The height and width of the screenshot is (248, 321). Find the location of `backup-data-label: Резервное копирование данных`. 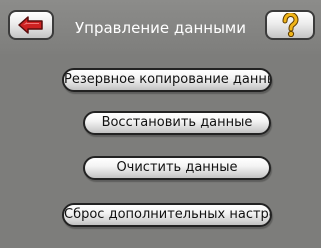

backup-data-label: Резервное копирование данных is located at coordinates (168, 79).